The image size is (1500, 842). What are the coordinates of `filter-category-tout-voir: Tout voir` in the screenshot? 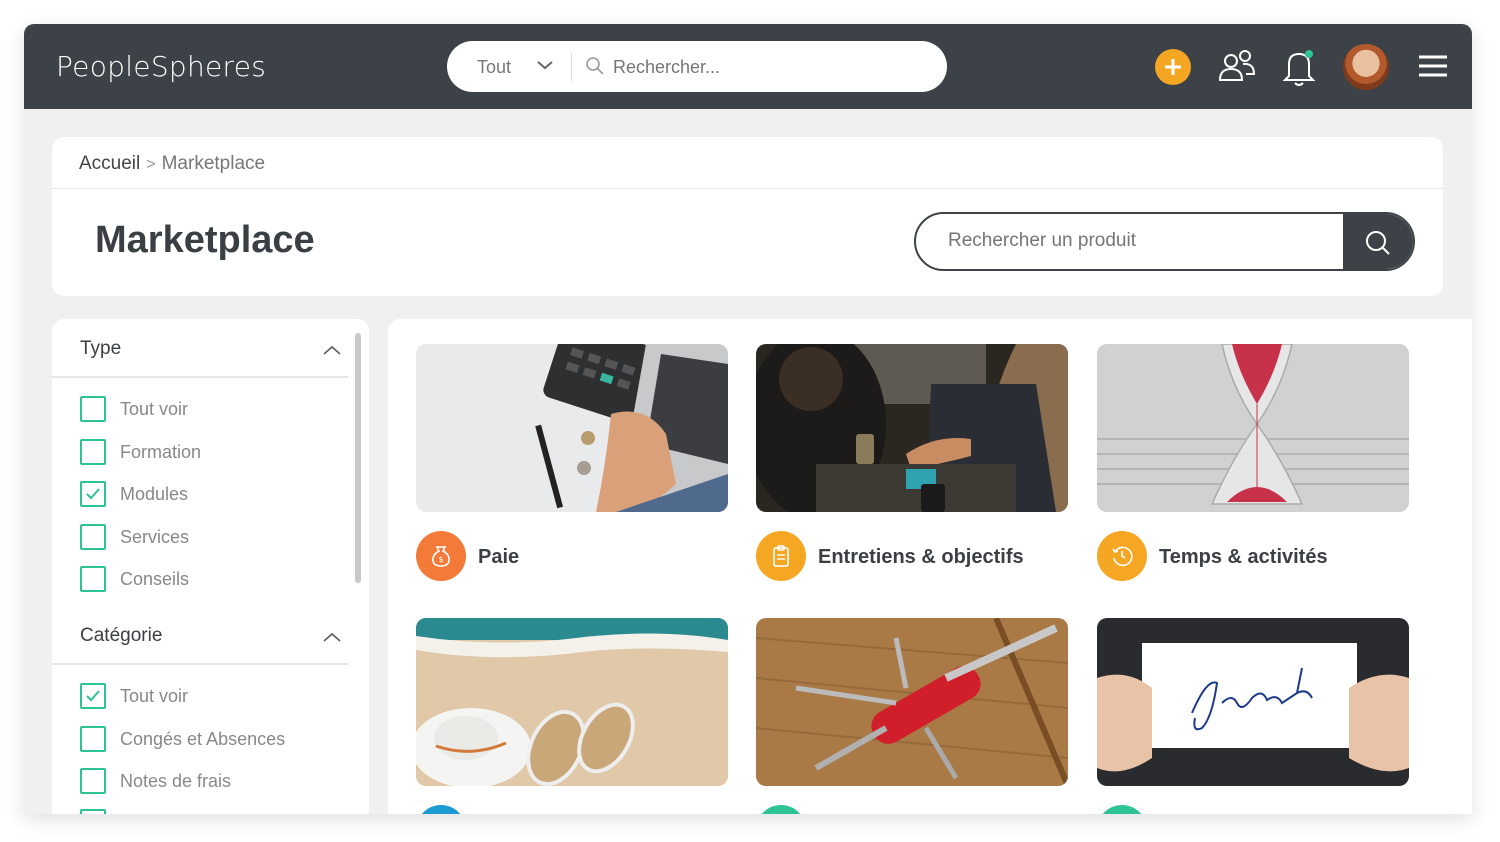 It's located at (210, 696).